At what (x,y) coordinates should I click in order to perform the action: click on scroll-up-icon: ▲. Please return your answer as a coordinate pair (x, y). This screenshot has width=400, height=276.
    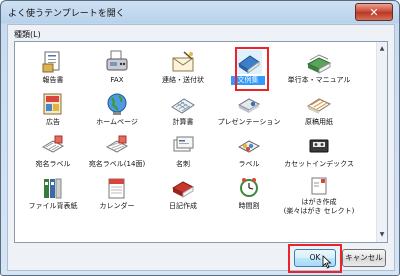
    Looking at the image, I should click on (382, 49).